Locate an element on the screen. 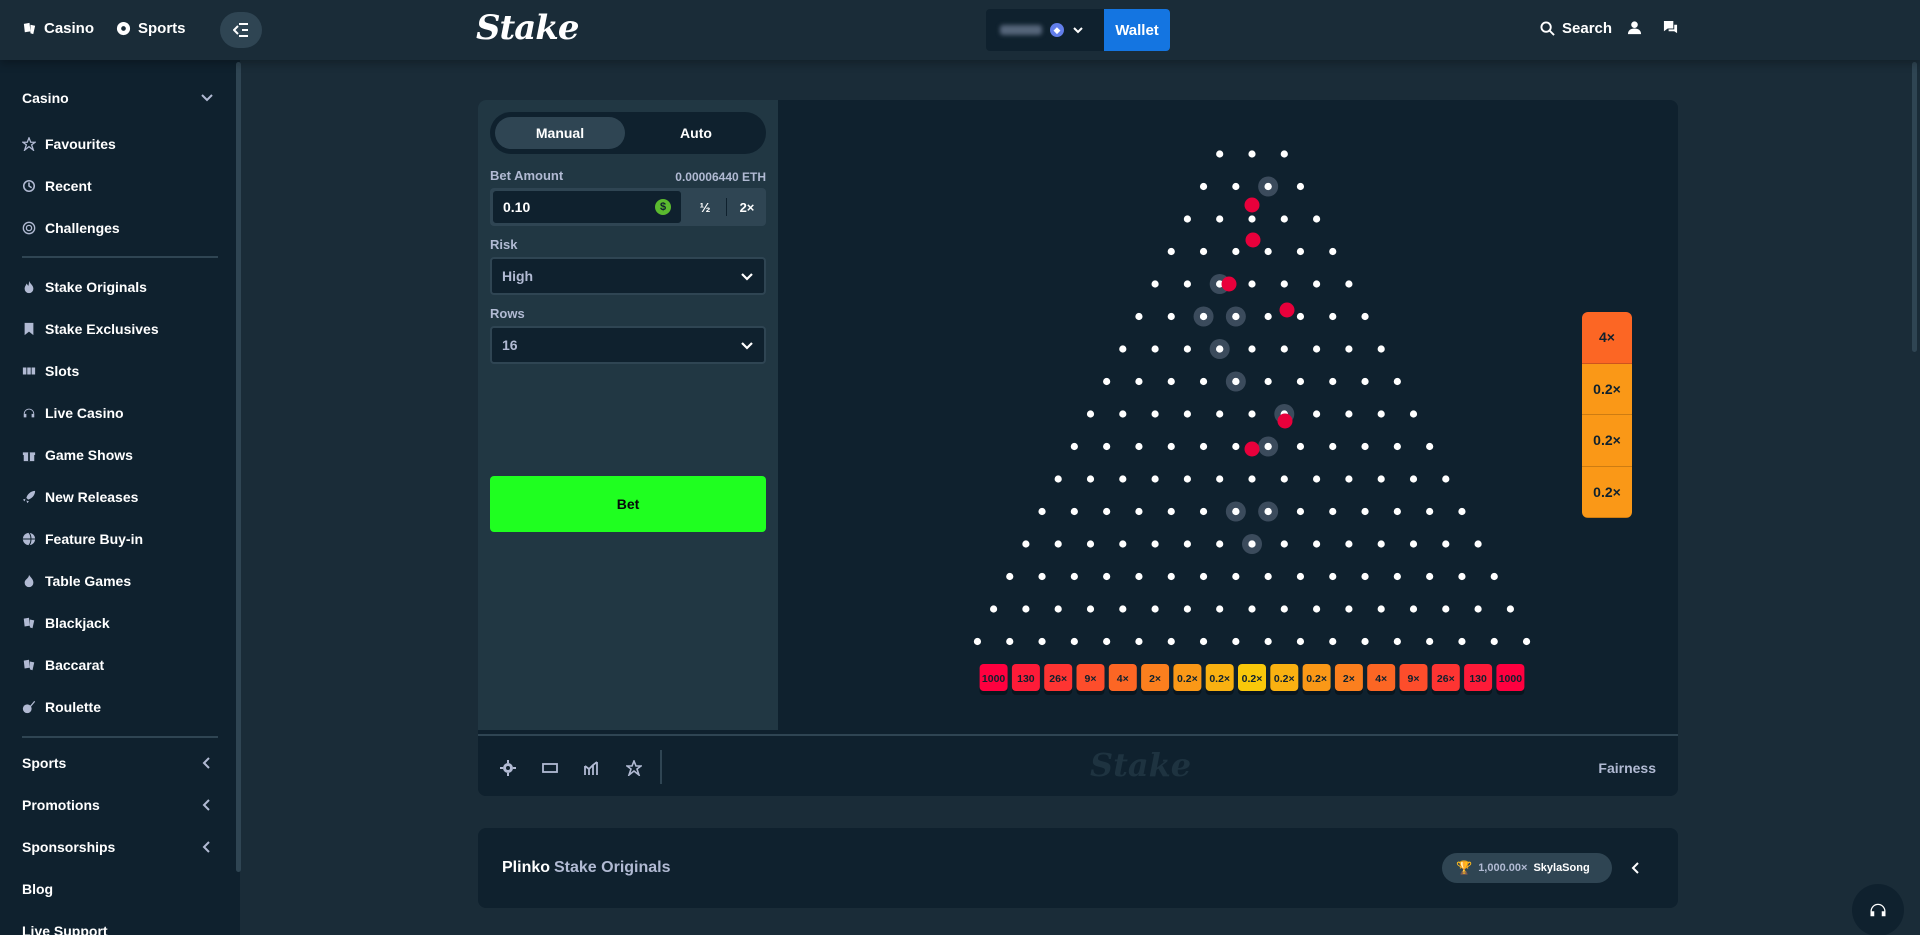  sidebar-item-sports: Sports is located at coordinates (44, 763).